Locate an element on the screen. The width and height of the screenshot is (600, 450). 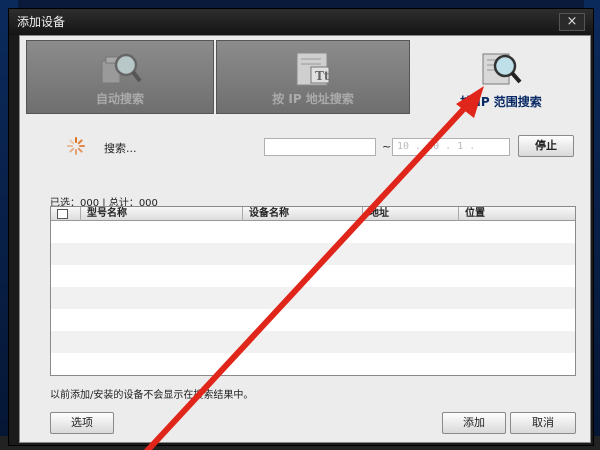
scroll-magnifier-icon is located at coordinates (502, 69).